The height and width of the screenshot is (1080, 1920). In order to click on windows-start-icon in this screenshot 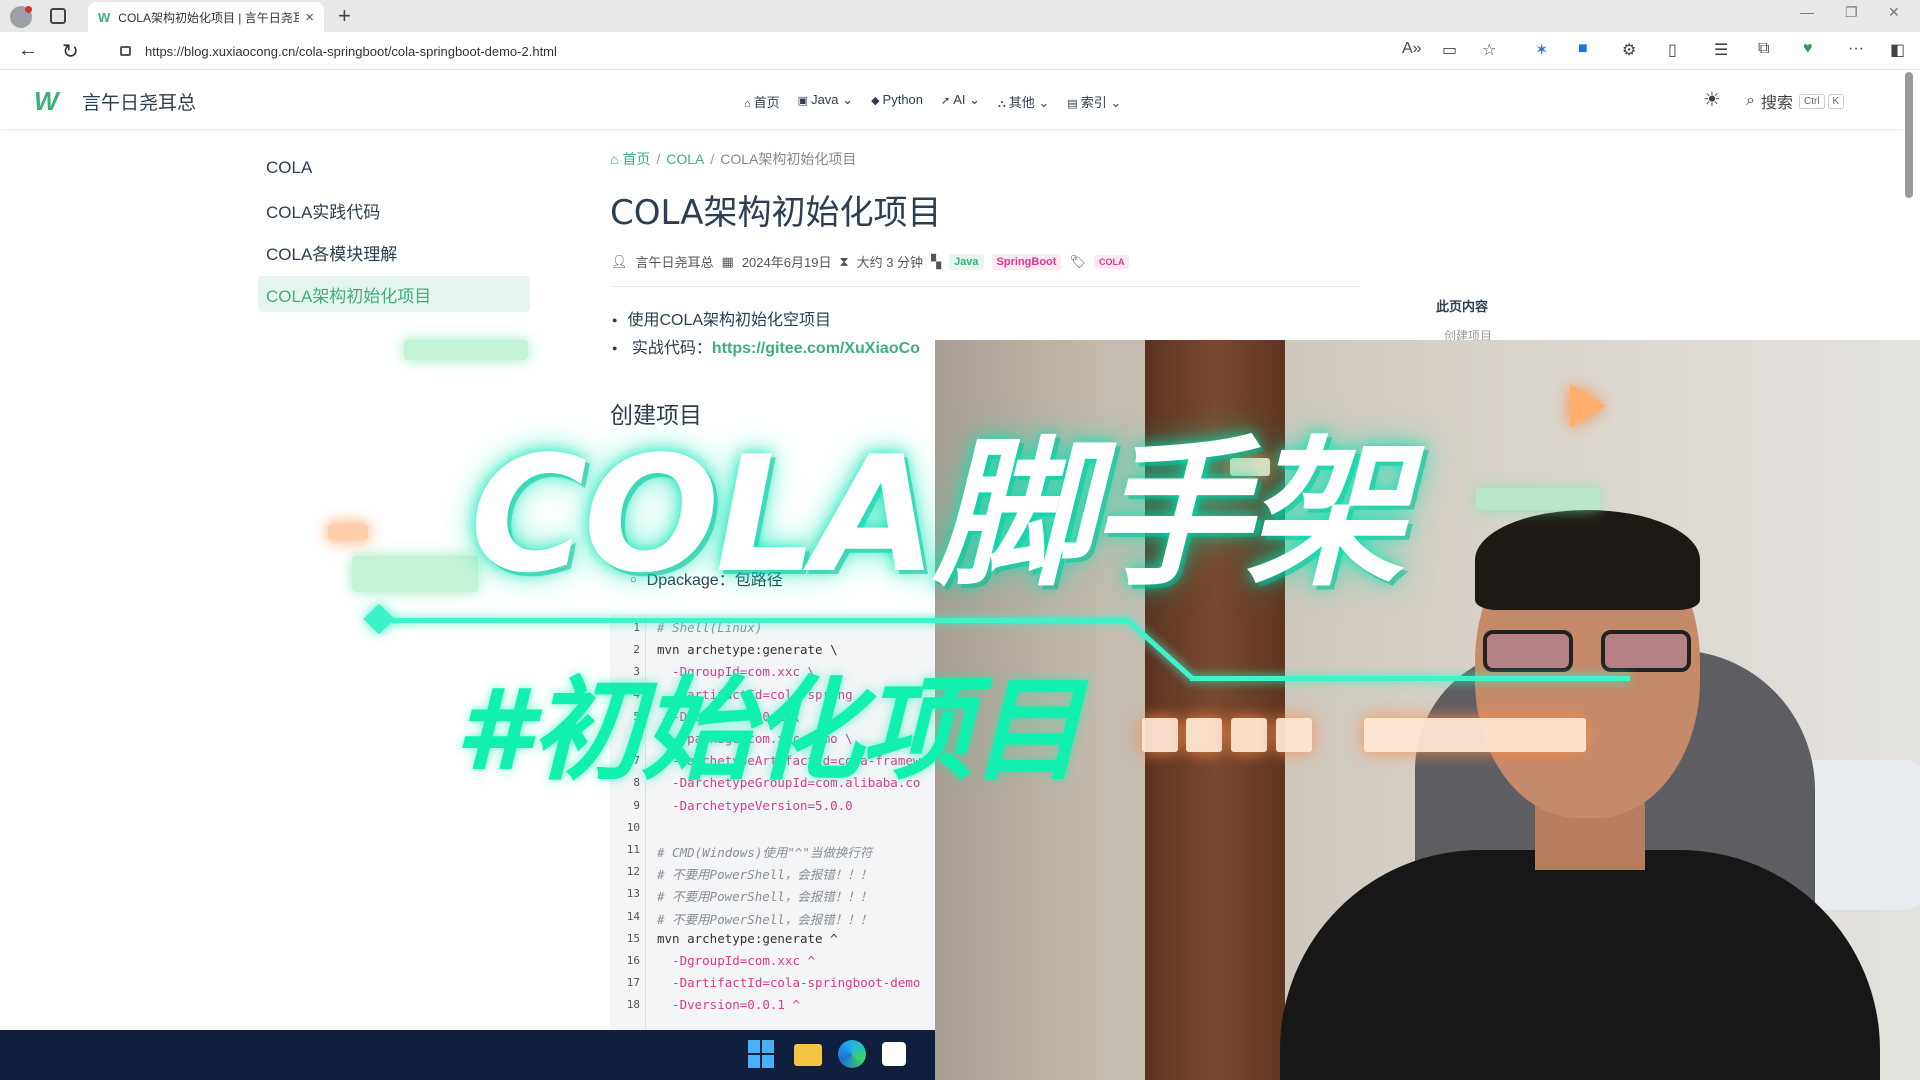, I will do `click(762, 1054)`.